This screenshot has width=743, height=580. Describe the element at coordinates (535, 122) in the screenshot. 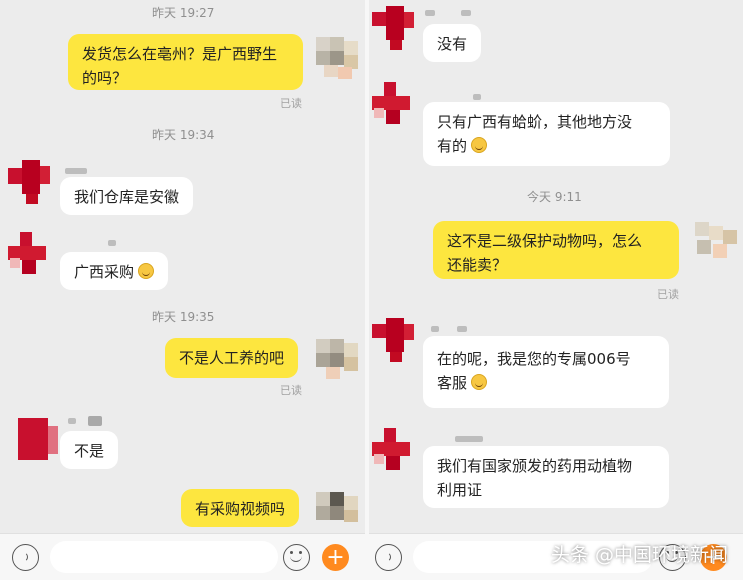

I see `message-text: 只有广西有蛤蚧，其他地方没` at that location.